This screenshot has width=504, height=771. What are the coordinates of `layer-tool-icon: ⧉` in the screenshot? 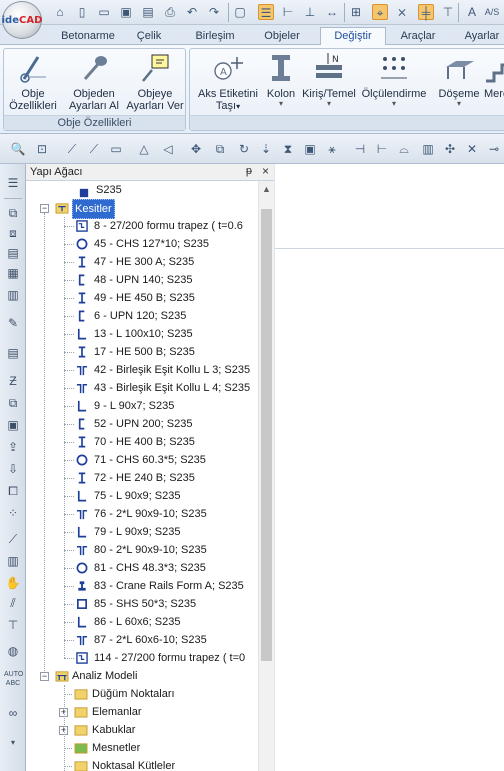 It's located at (13, 213).